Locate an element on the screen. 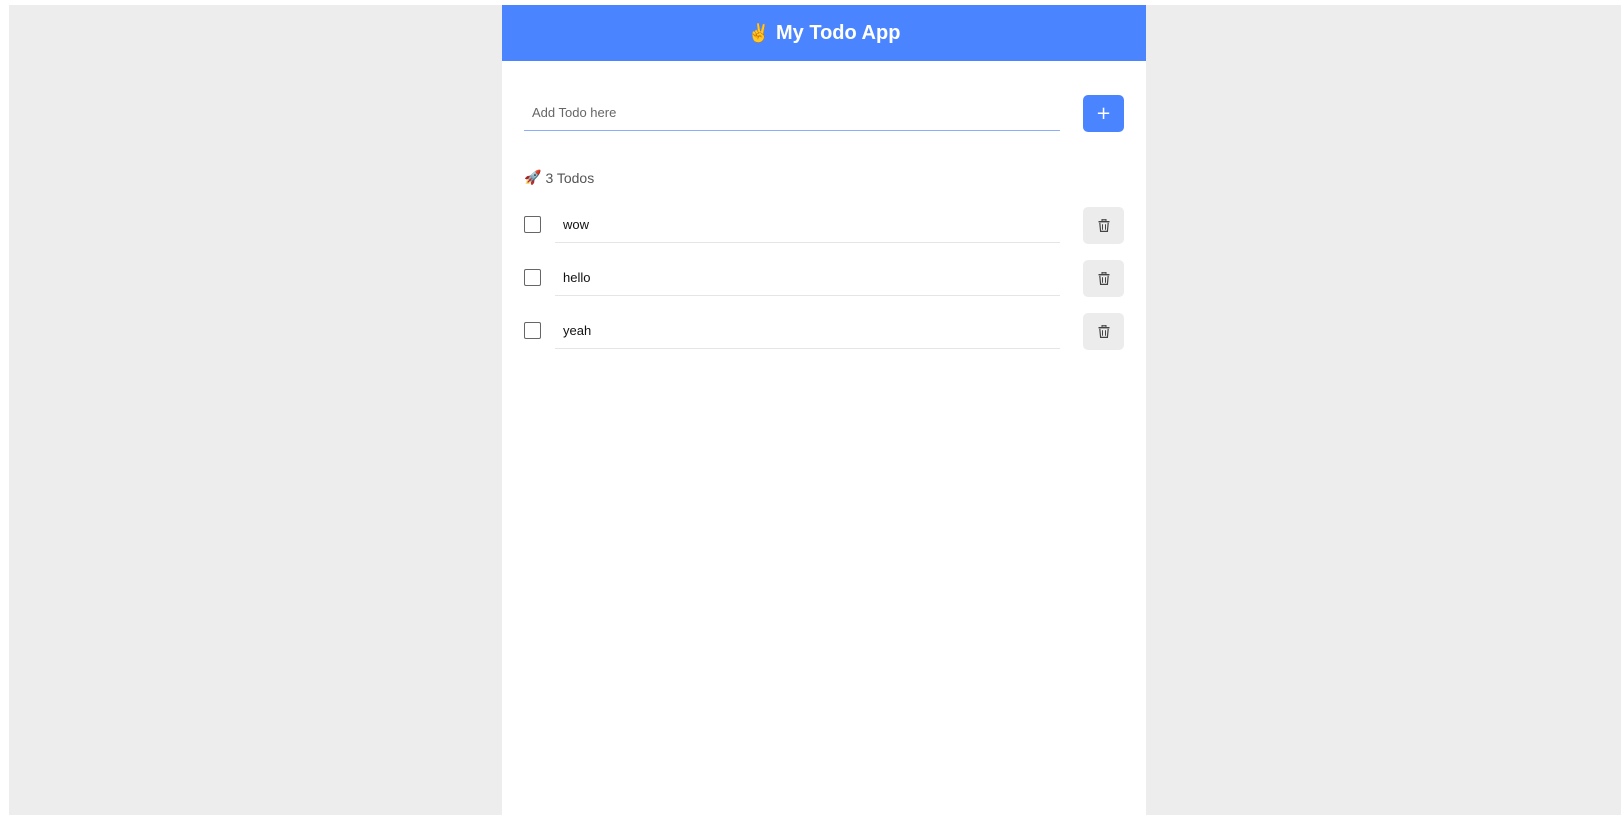 Image resolution: width=1621 pixels, height=815 pixels. todo-count-label: 3 Todos is located at coordinates (570, 177).